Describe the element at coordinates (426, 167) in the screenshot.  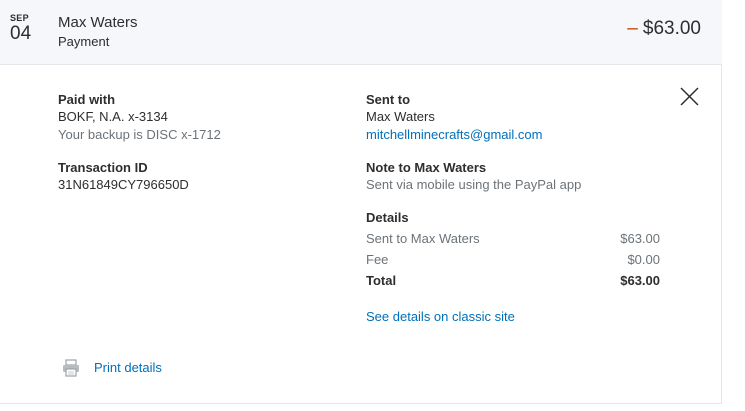
I see `note-label: Note to Max Waters` at that location.